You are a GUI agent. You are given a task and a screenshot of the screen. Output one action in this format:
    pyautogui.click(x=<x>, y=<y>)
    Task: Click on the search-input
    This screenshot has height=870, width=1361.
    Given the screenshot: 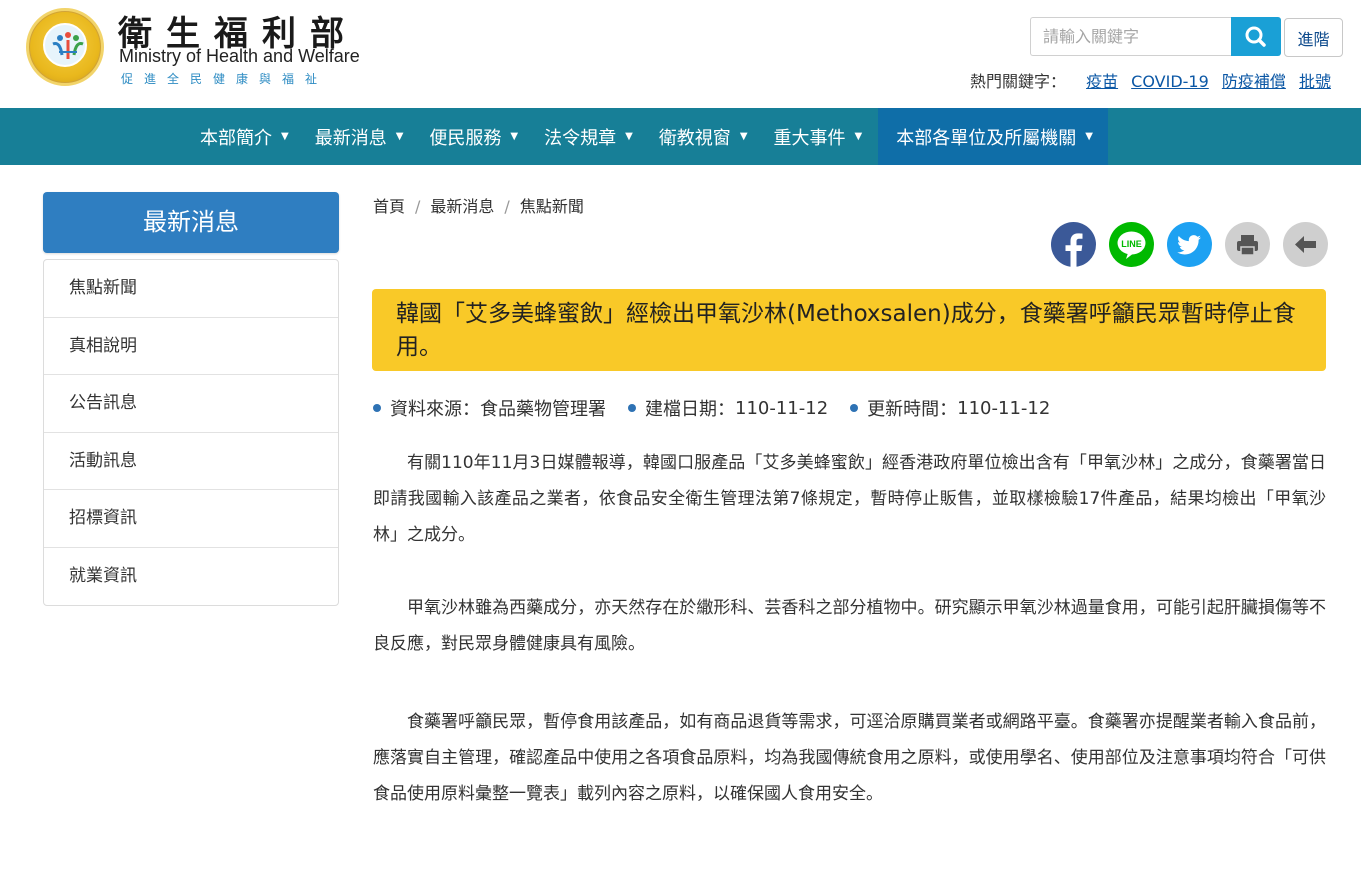 What is the action you would take?
    pyautogui.click(x=1131, y=36)
    